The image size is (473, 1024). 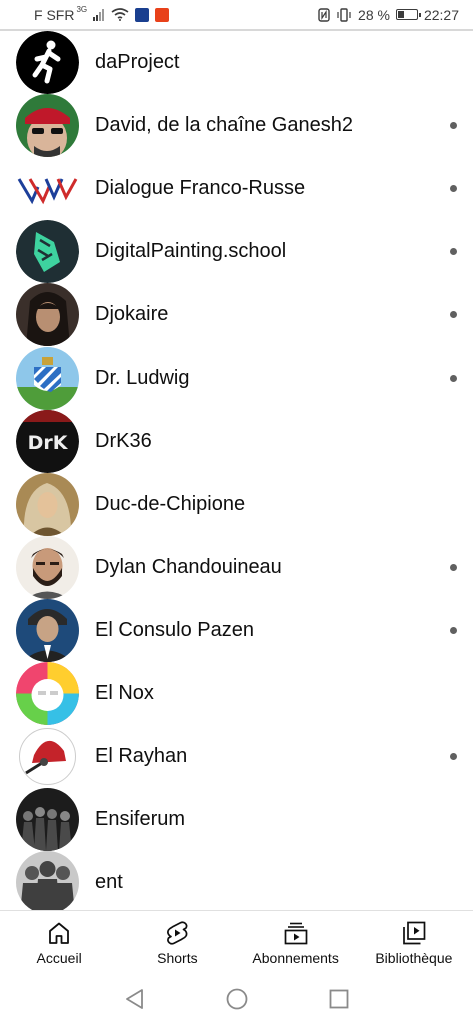 I want to click on channel-row: Dr. Ludwig, so click(x=236, y=378).